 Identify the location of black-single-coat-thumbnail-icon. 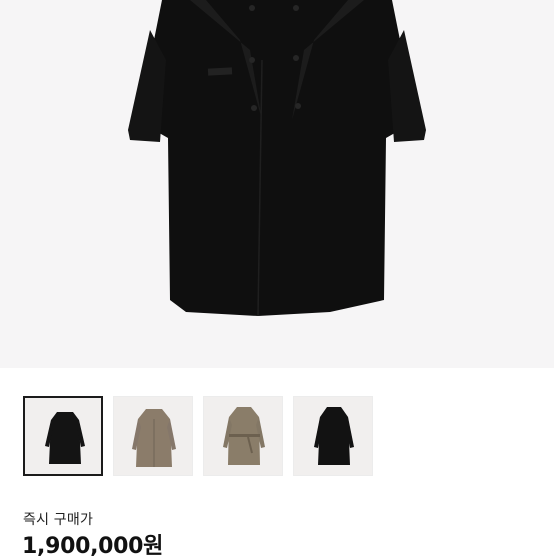
(334, 436).